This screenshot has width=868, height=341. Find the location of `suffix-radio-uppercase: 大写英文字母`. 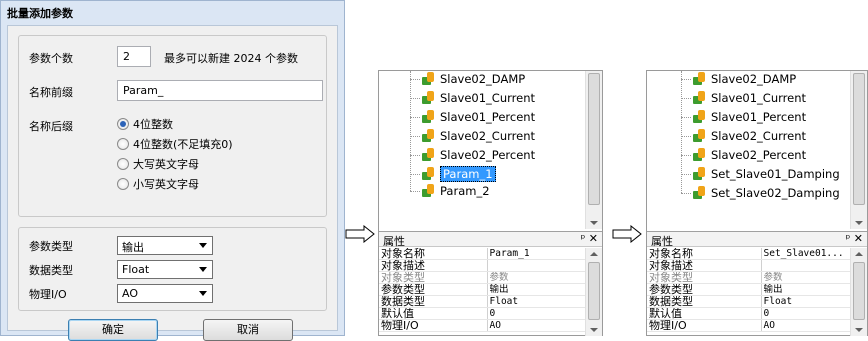

suffix-radio-uppercase: 大写英文字母 is located at coordinates (158, 164).